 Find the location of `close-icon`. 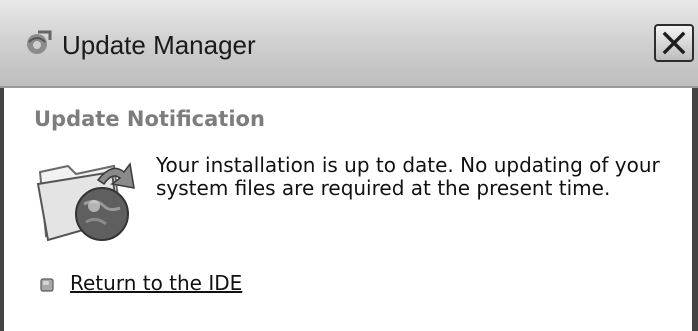

close-icon is located at coordinates (674, 43).